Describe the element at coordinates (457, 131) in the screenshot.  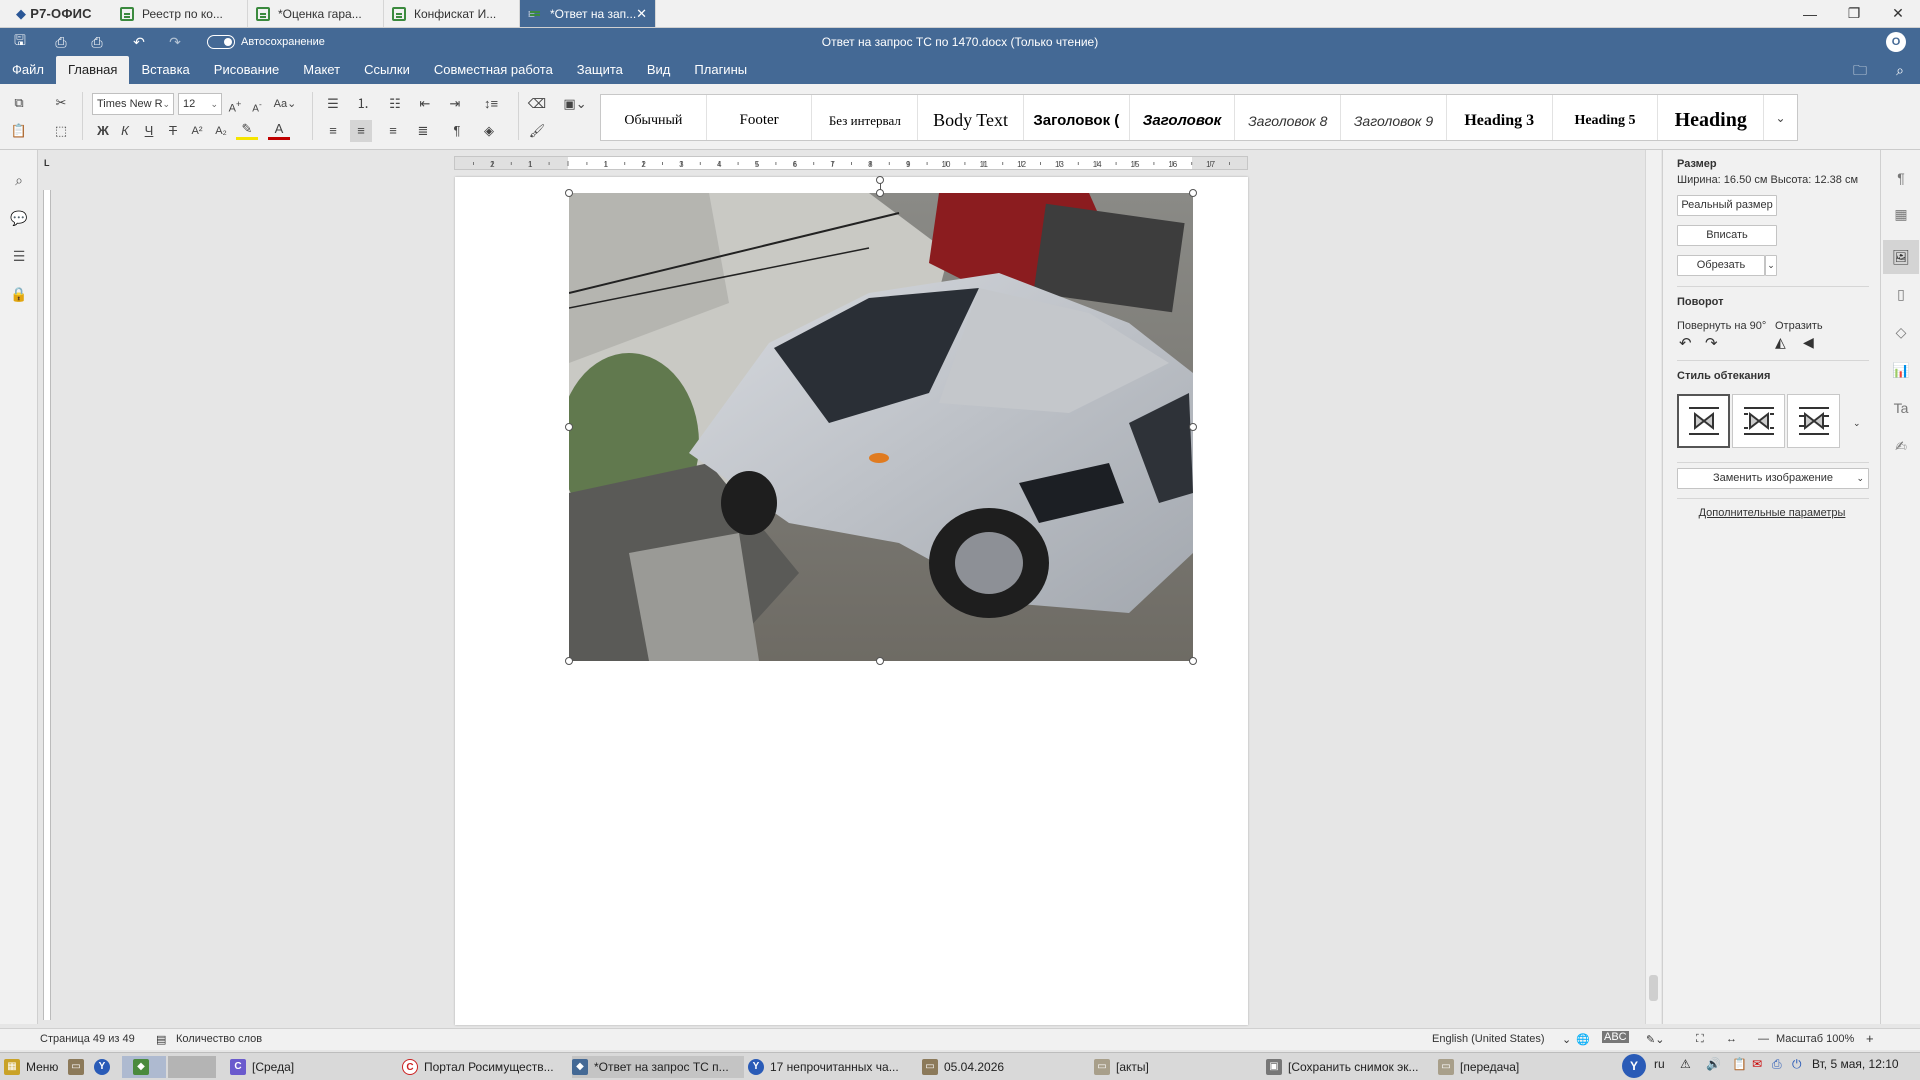
I see `paragraph-marks-icon: ¶` at that location.